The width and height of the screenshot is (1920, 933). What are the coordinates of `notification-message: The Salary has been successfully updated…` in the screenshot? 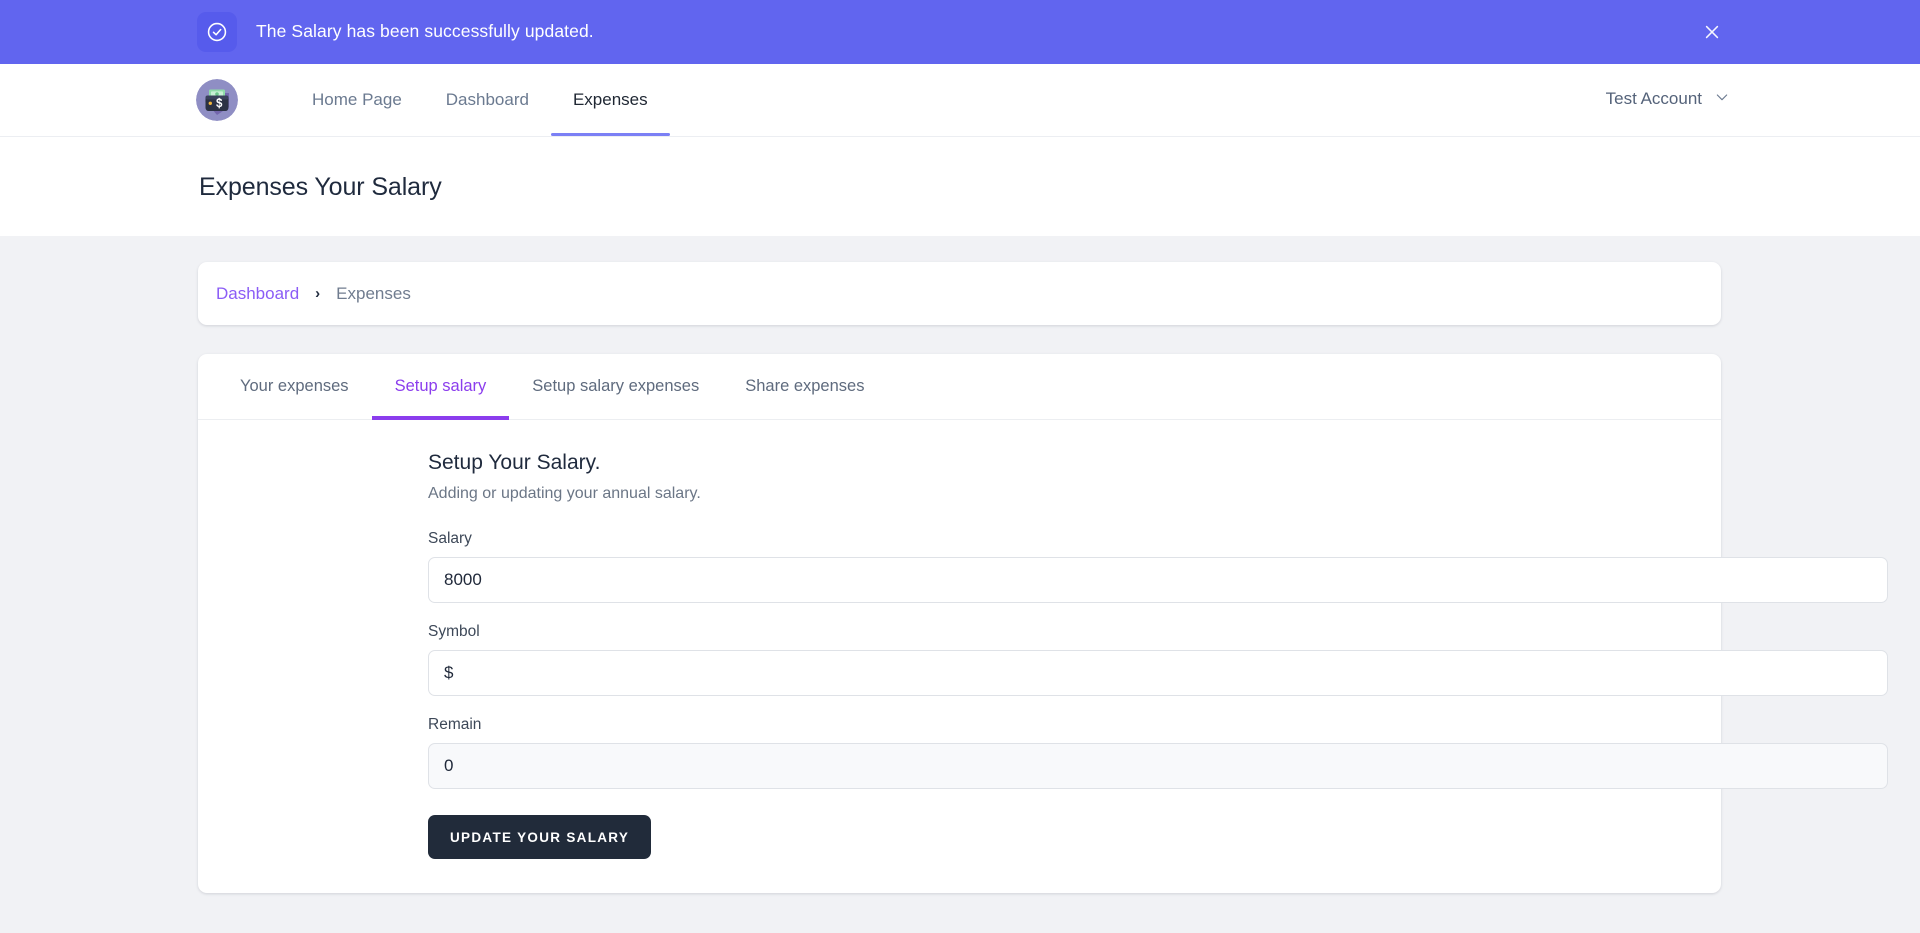 It's located at (425, 31).